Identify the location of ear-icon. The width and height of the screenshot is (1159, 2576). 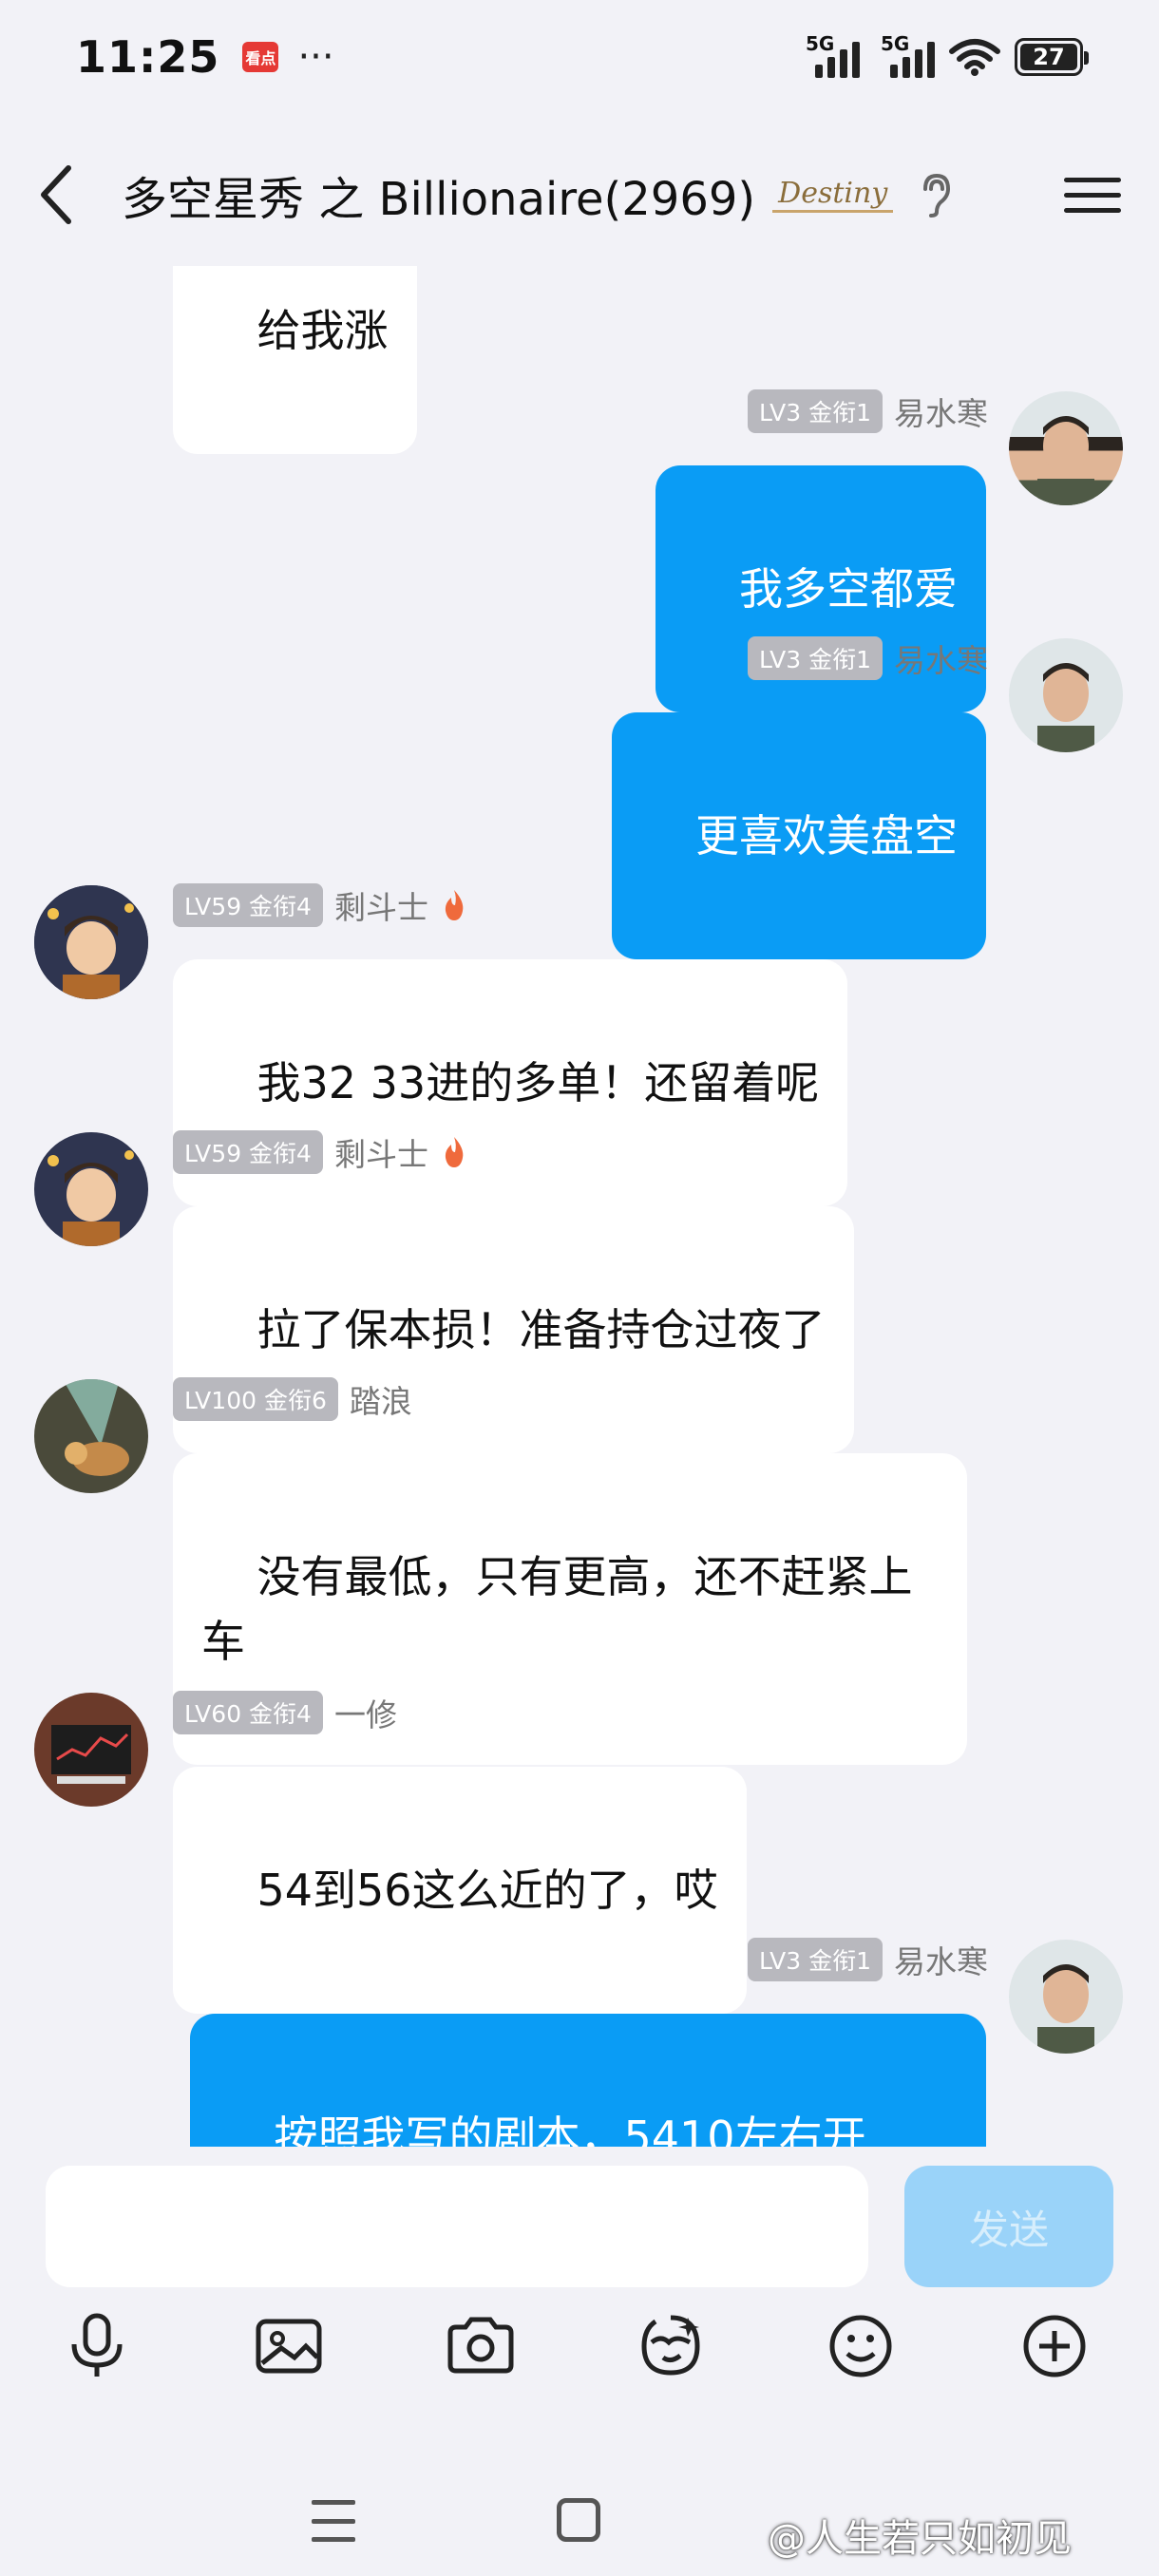
(937, 195).